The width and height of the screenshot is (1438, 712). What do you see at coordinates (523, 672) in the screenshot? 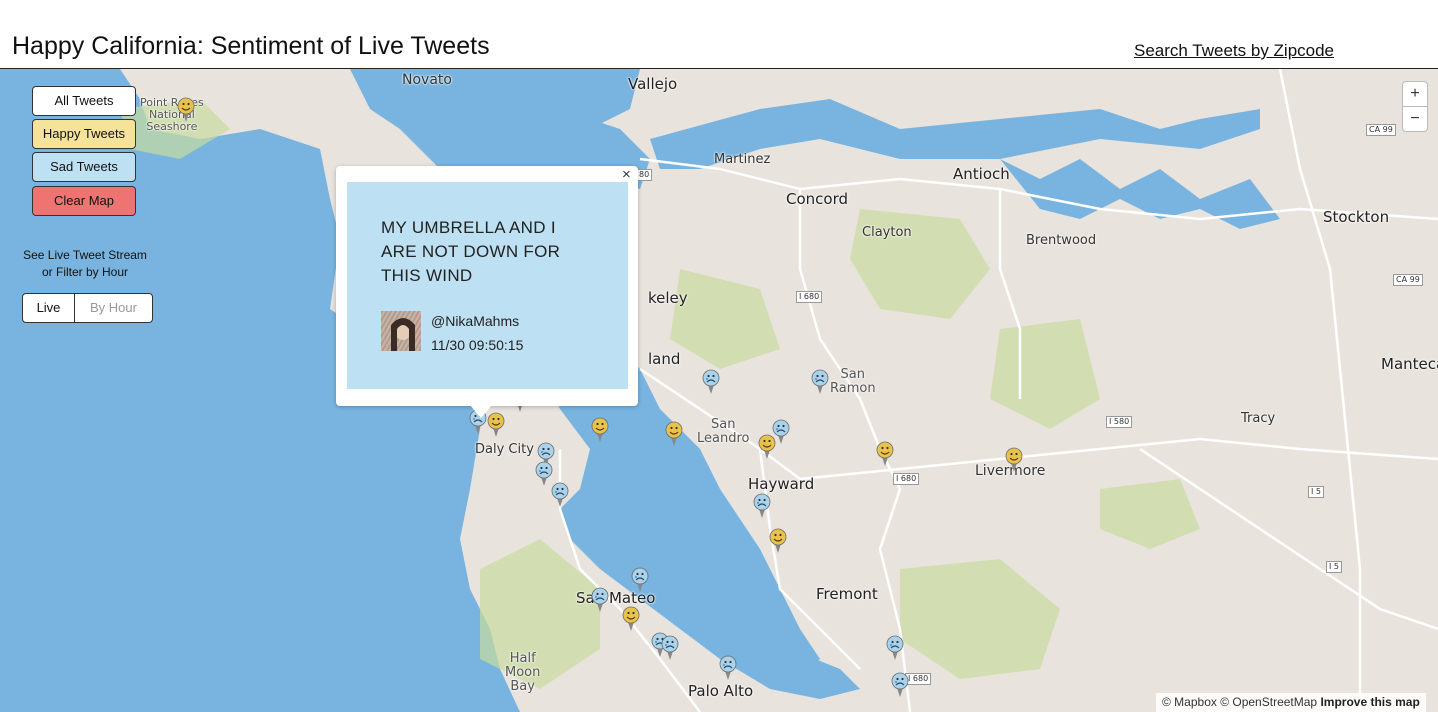
I see `place-half-moon-bay: Half Moon Bay` at bounding box center [523, 672].